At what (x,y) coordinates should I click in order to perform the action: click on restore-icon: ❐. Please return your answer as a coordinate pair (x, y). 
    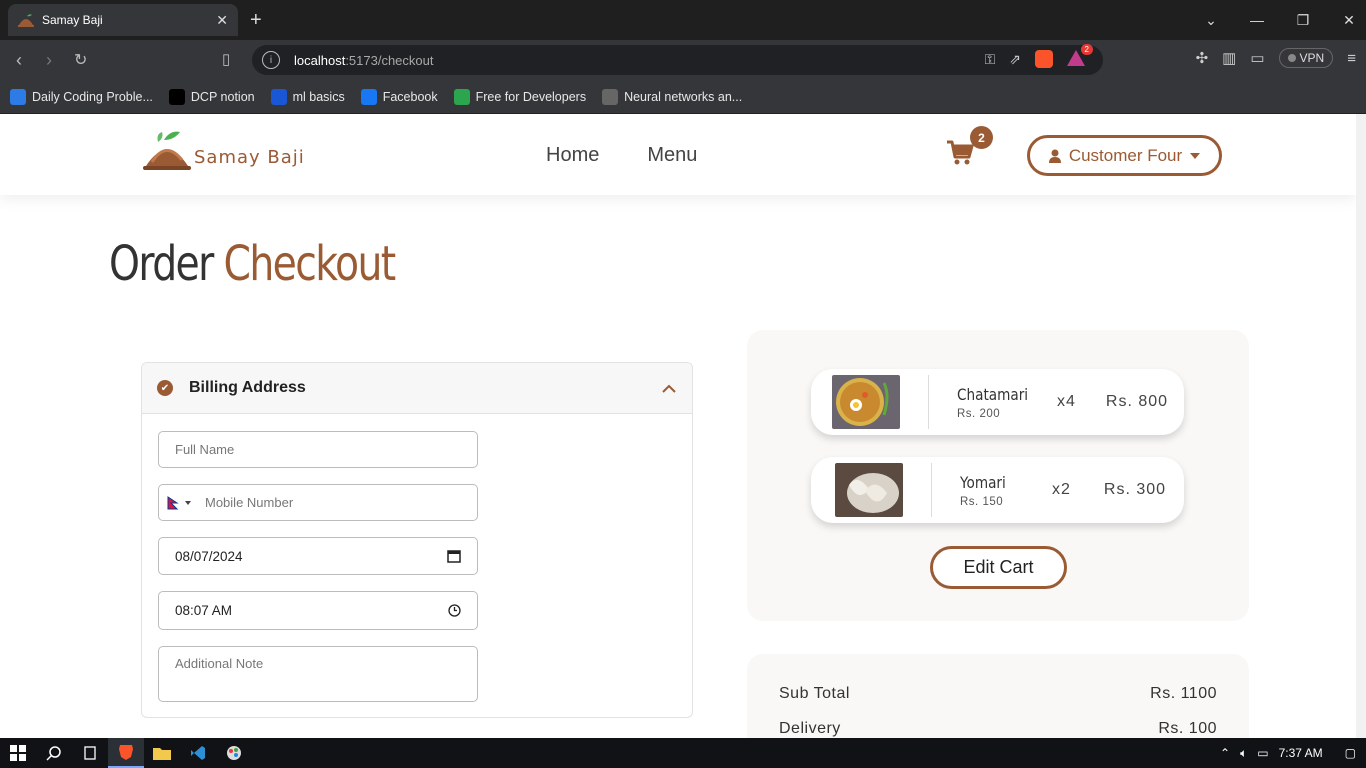
    Looking at the image, I should click on (1303, 20).